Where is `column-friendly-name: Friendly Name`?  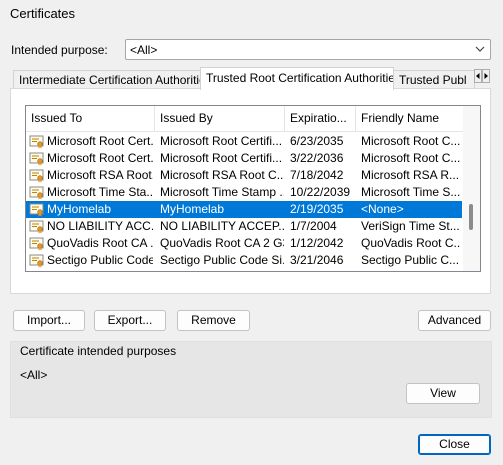
column-friendly-name: Friendly Name is located at coordinates (409, 118).